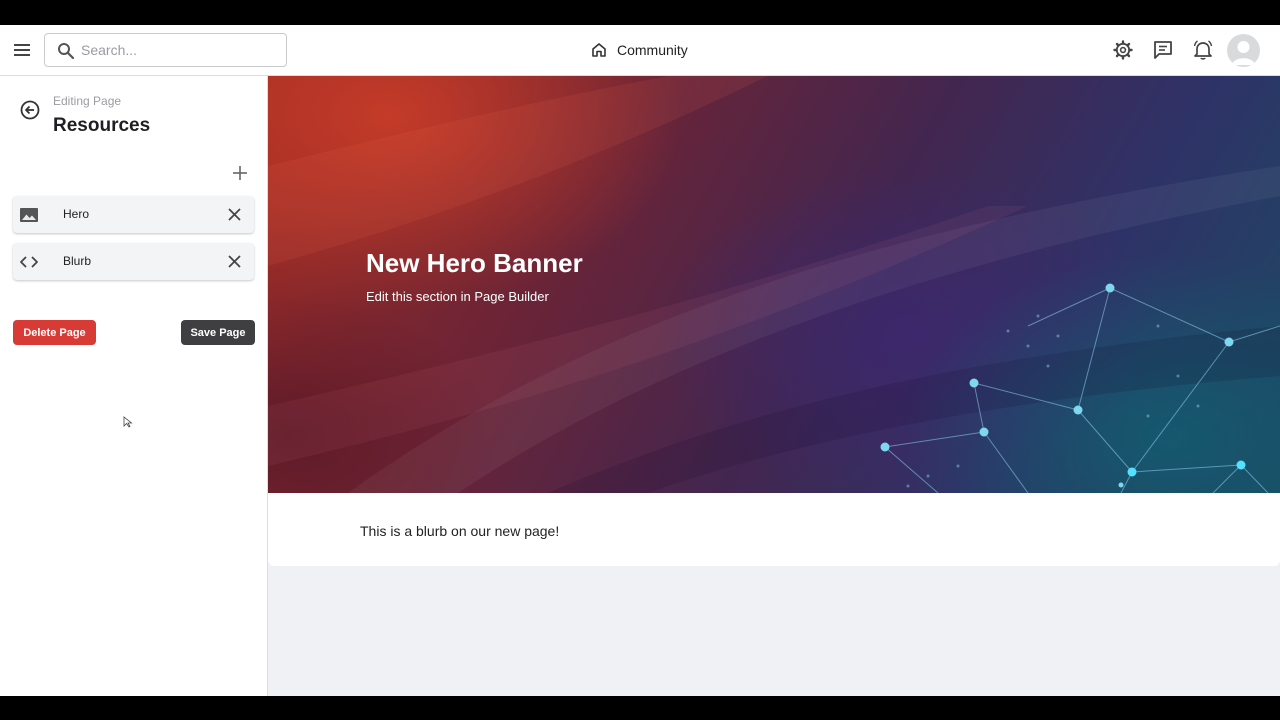 The height and width of the screenshot is (720, 1280). I want to click on hero-subtitle: Edit this section in Page Builder, so click(457, 296).